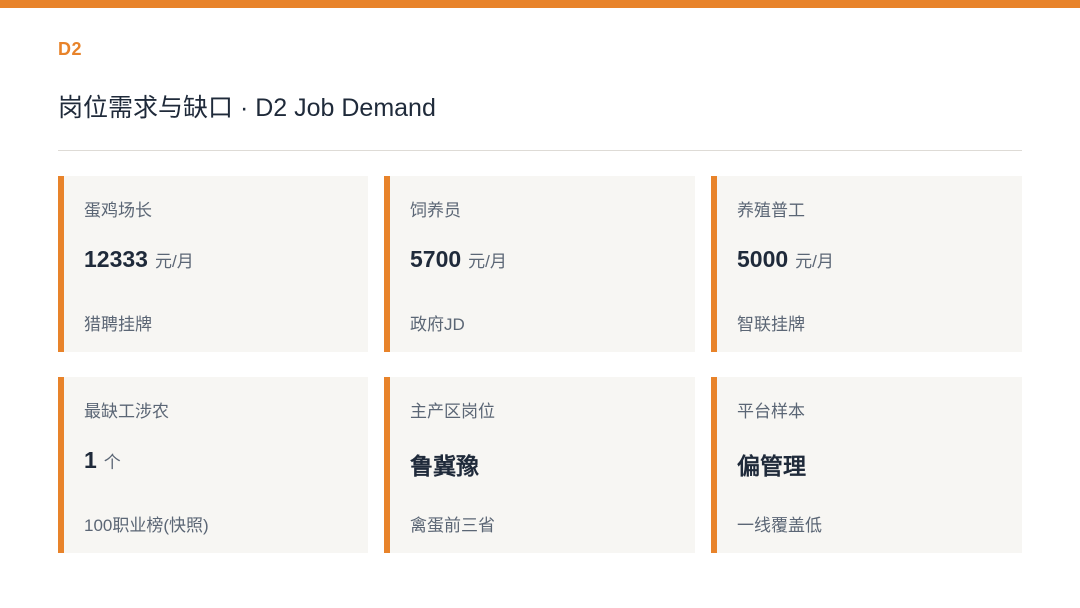 This screenshot has width=1080, height=608. Describe the element at coordinates (540, 4) in the screenshot. I see `top-accent-bar` at that location.